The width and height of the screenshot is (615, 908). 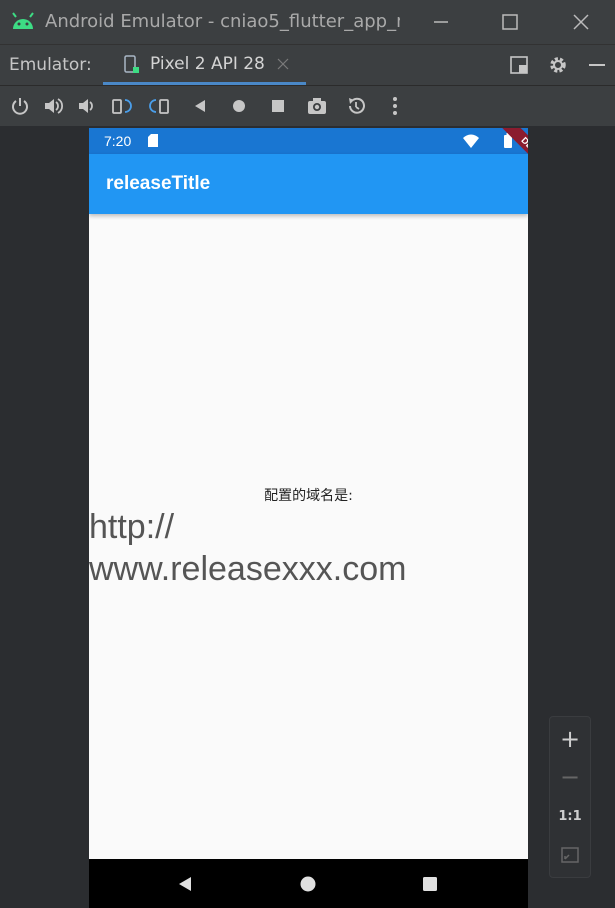 I want to click on emulator-tab-bar: Emulator: Pixel 2 API 28, so click(x=307, y=64).